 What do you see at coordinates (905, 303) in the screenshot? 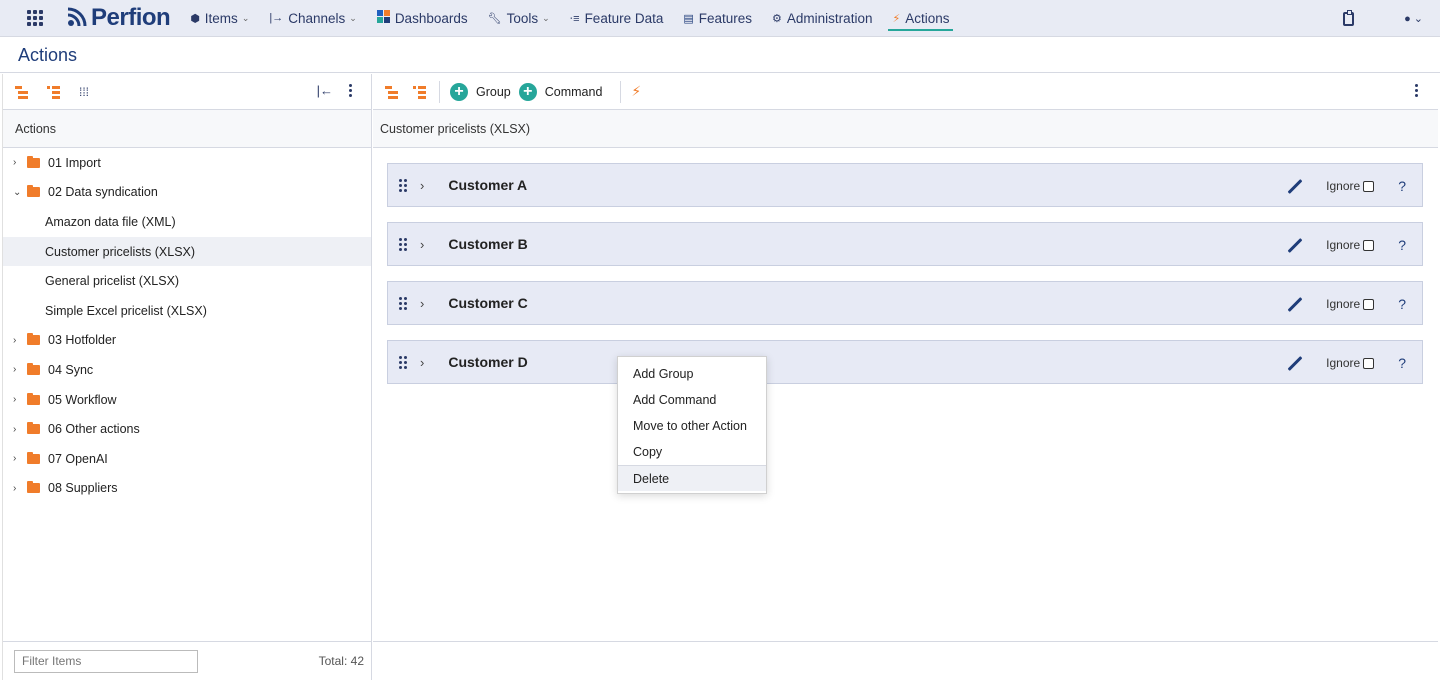
I see `group-row: › Customer C Ignore?` at bounding box center [905, 303].